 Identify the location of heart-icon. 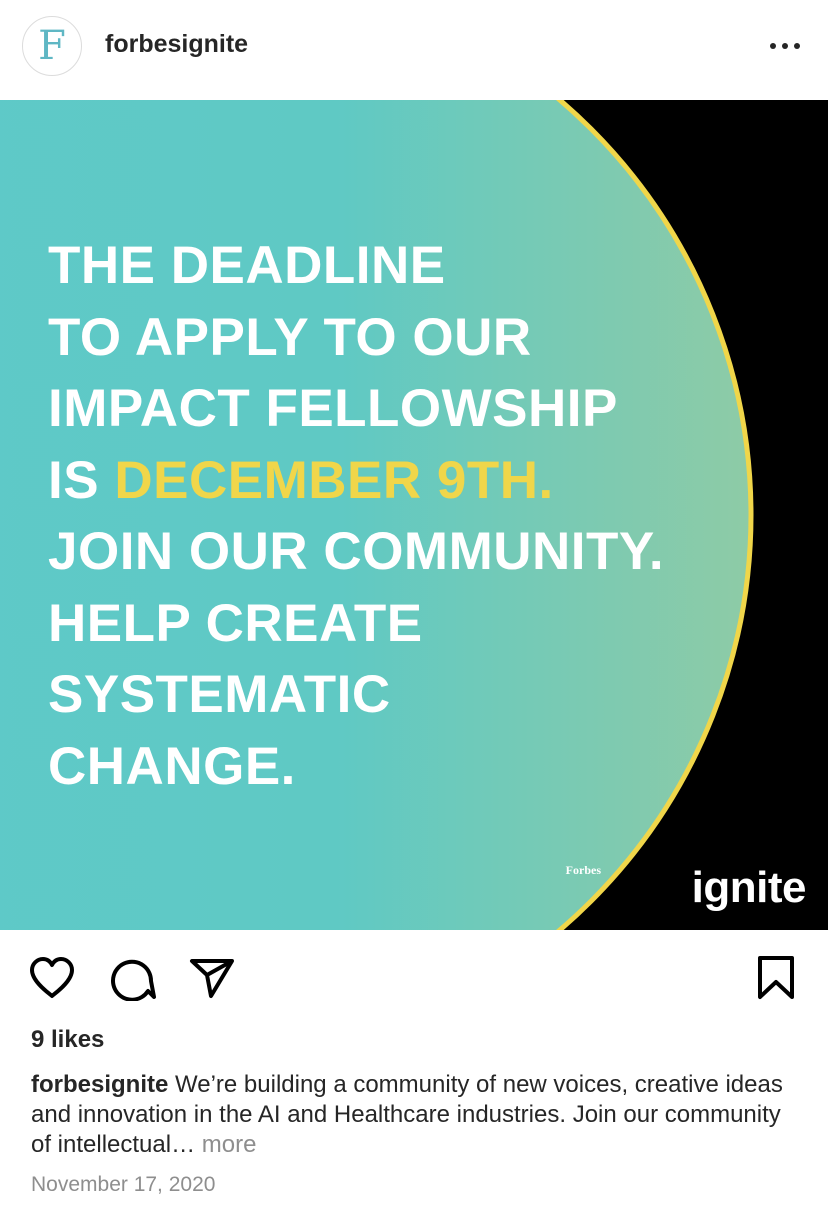
(52, 978).